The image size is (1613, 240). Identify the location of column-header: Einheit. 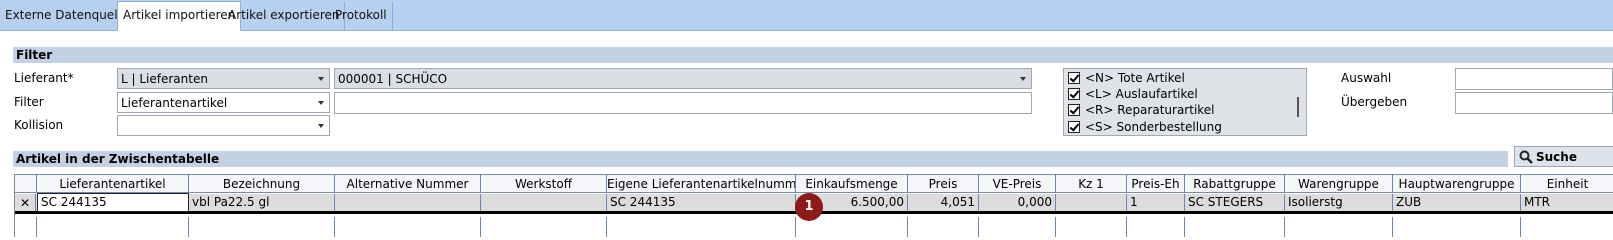
(1567, 184).